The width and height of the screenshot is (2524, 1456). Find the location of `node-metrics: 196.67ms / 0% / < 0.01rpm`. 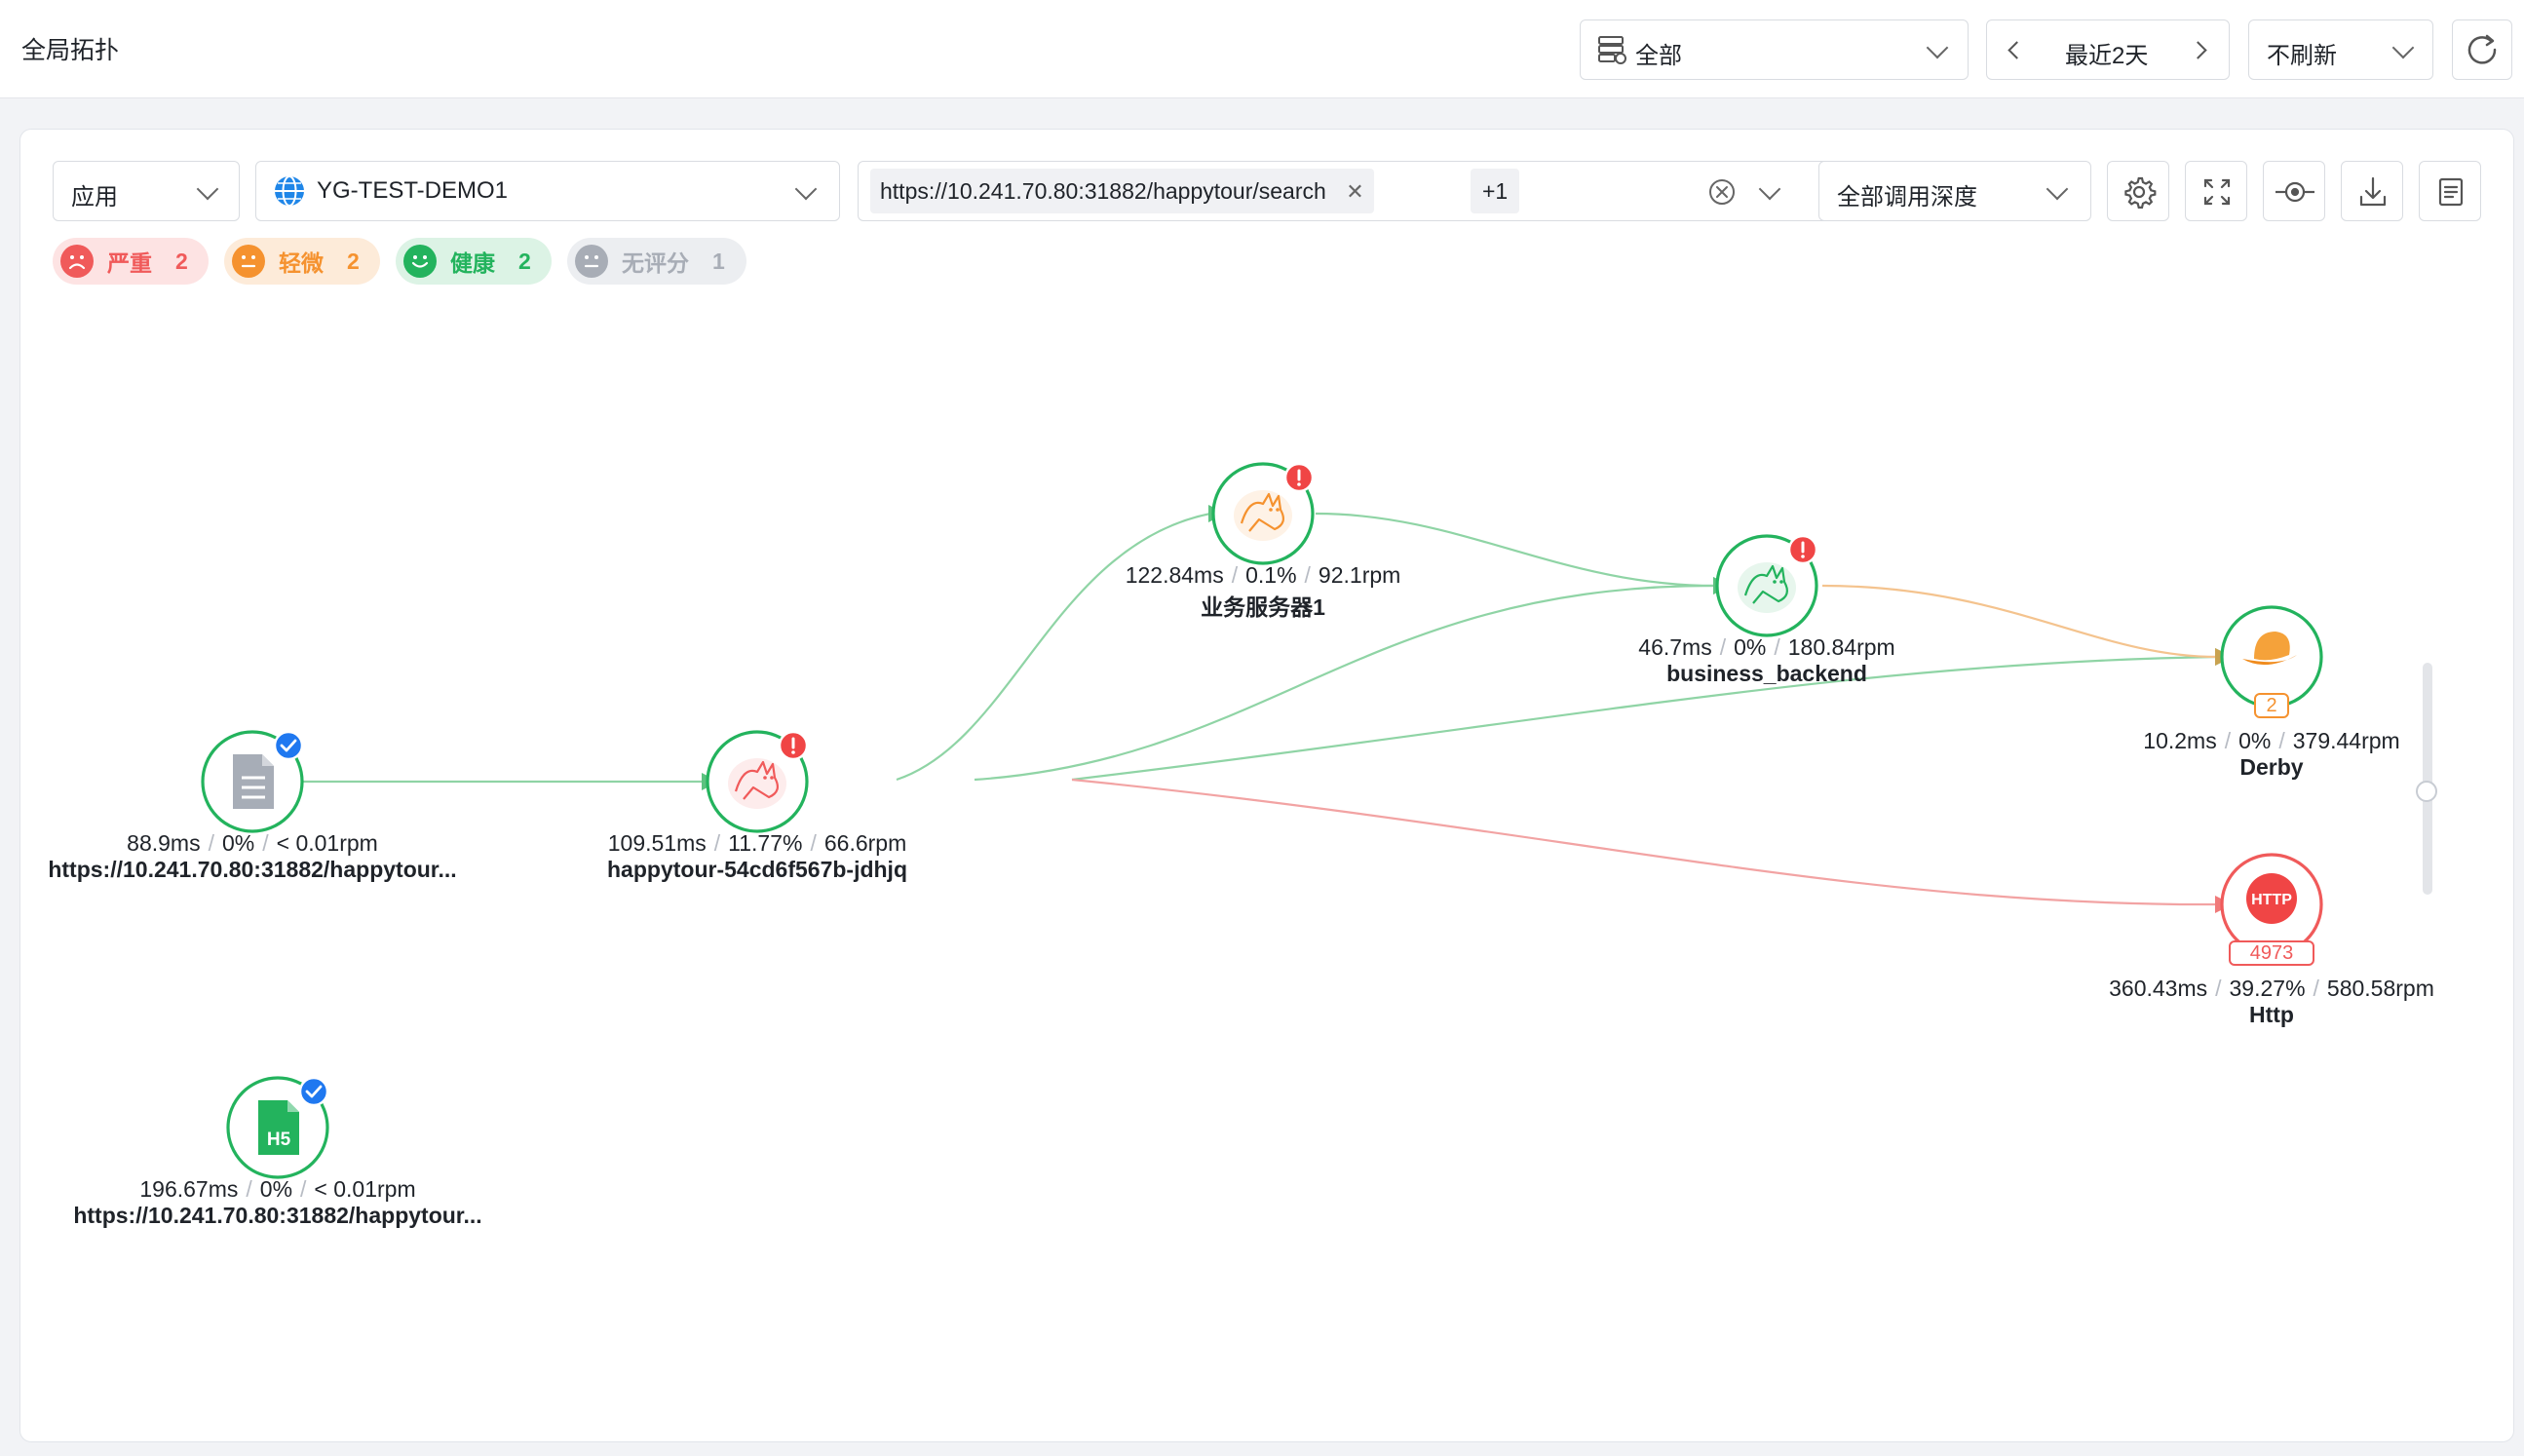

node-metrics: 196.67ms / 0% / < 0.01rpm is located at coordinates (277, 1189).